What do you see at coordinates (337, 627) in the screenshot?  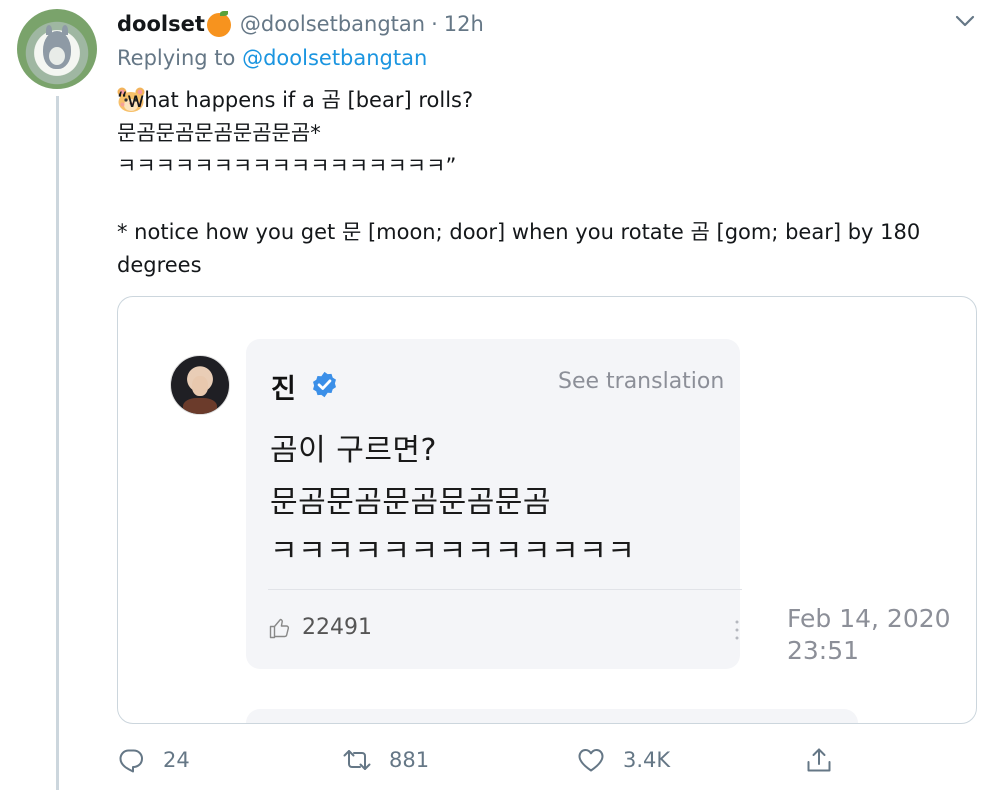 I see `embedded-like-count: 22491` at bounding box center [337, 627].